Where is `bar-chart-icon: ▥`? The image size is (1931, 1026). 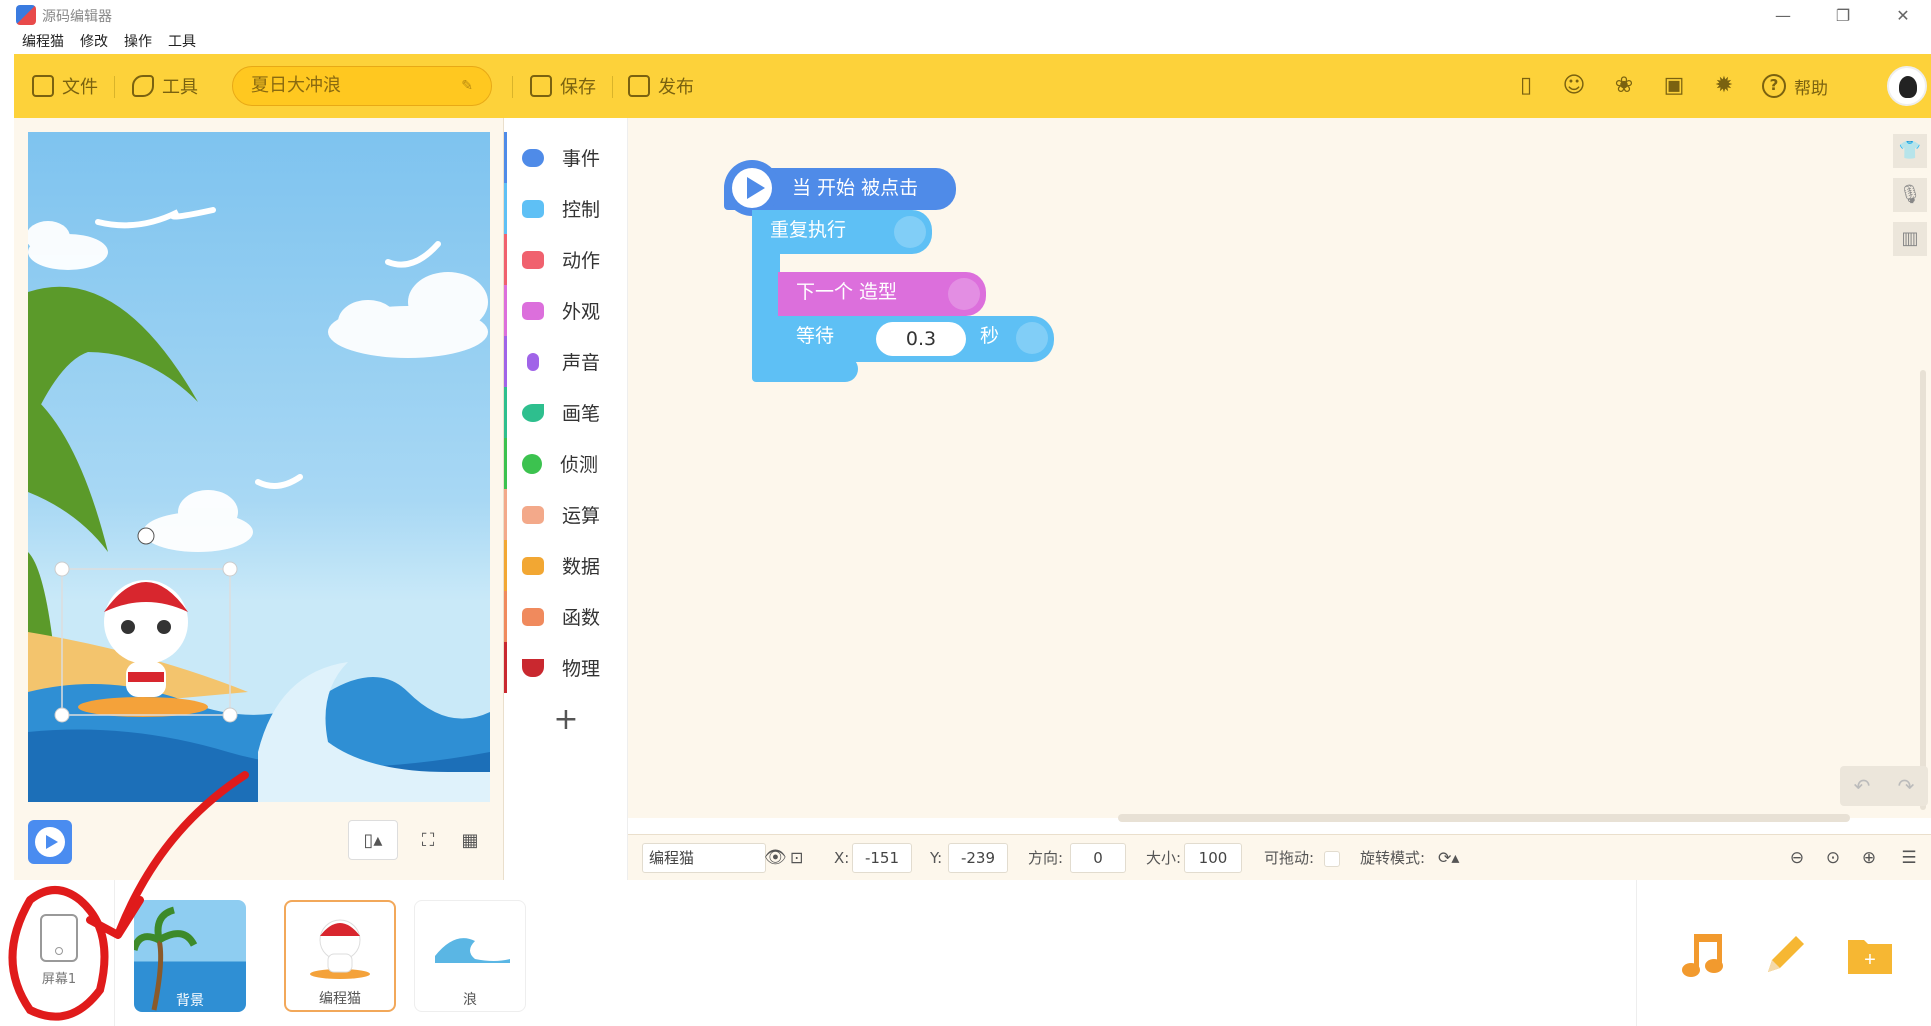 bar-chart-icon: ▥ is located at coordinates (1910, 239).